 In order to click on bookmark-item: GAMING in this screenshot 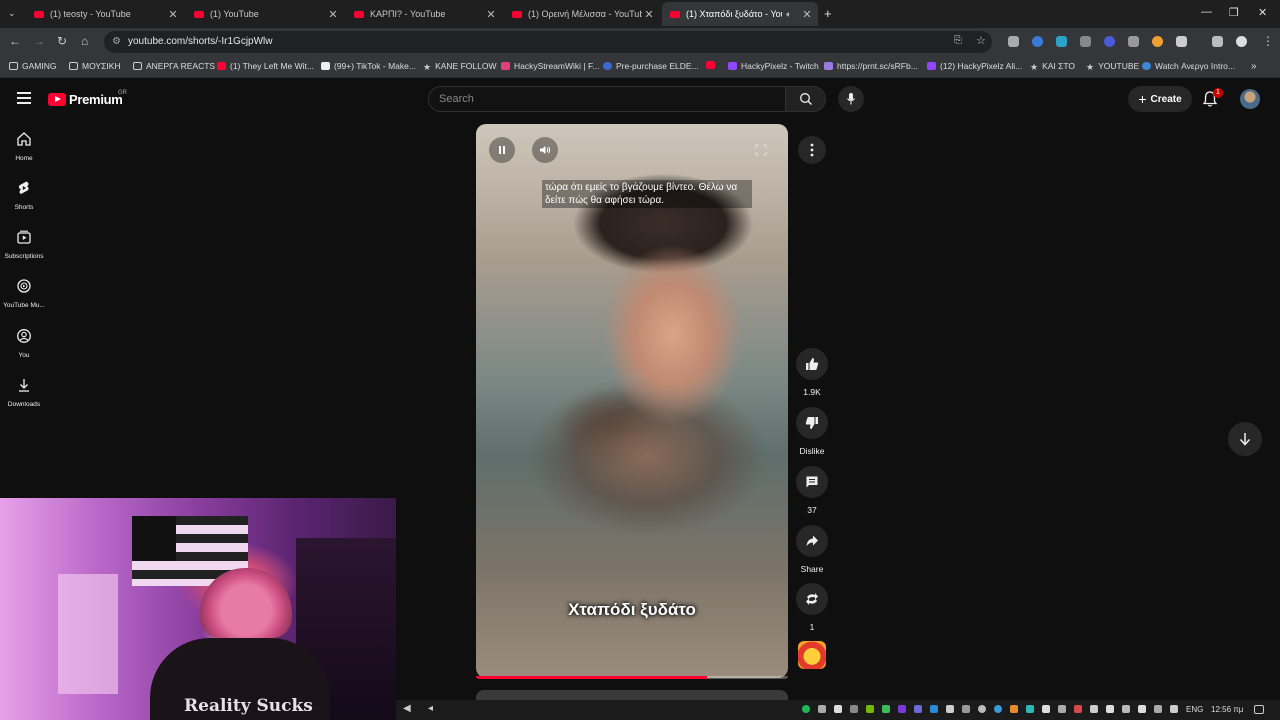, I will do `click(32, 66)`.